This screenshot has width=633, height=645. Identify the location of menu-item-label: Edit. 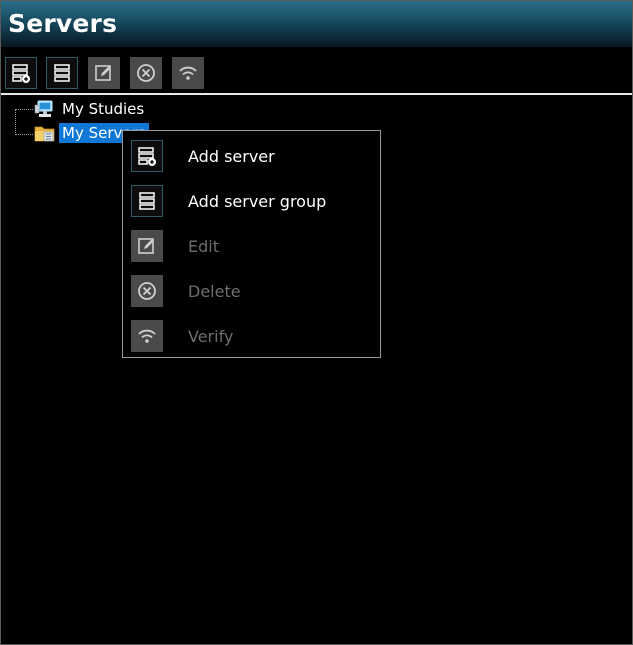
(203, 246).